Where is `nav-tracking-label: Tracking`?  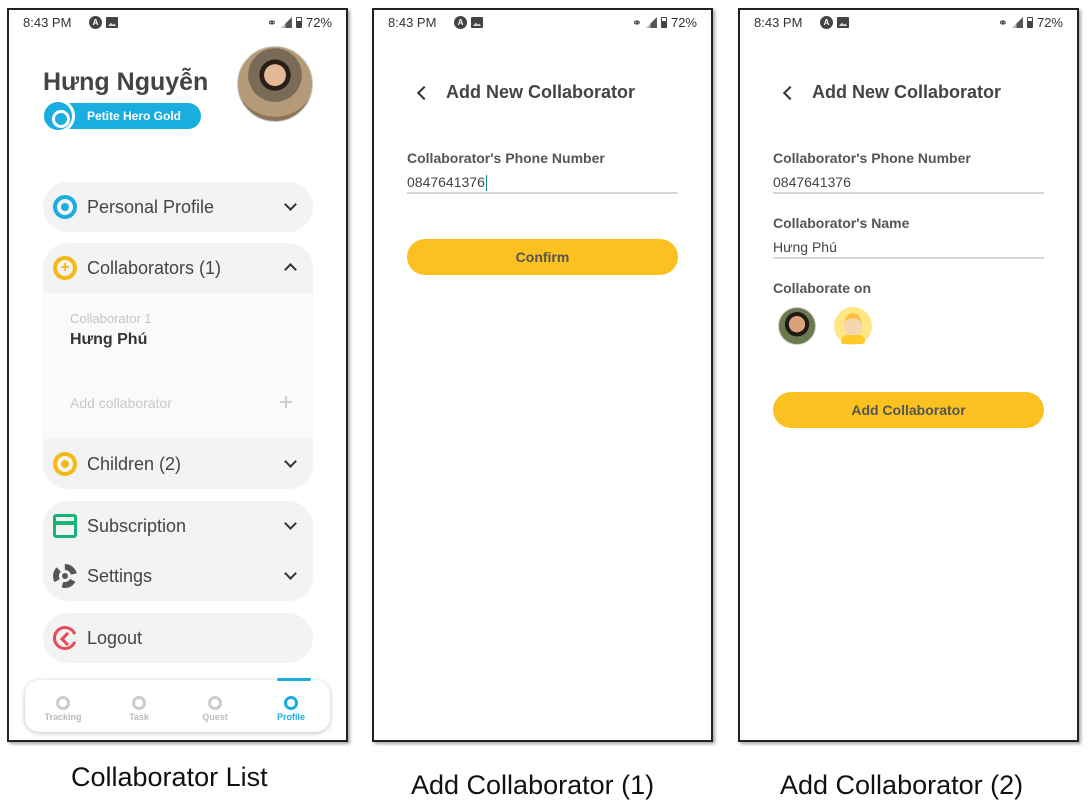
nav-tracking-label: Tracking is located at coordinates (63, 717).